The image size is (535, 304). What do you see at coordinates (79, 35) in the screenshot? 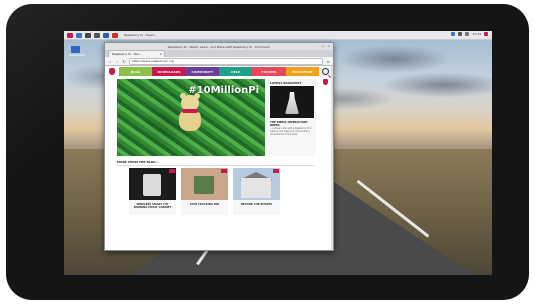
I see `browser-icon` at bounding box center [79, 35].